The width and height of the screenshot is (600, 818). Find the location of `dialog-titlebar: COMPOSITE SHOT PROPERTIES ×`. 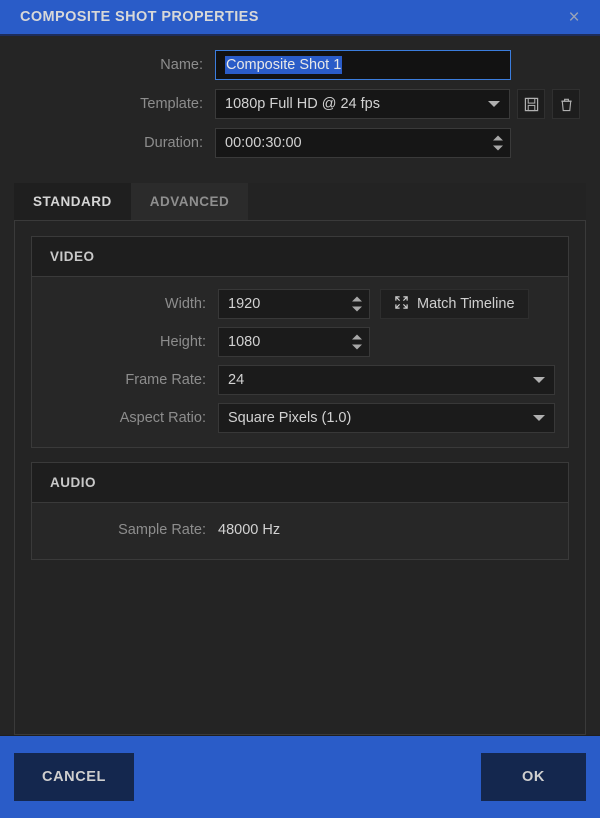

dialog-titlebar: COMPOSITE SHOT PROPERTIES × is located at coordinates (300, 18).